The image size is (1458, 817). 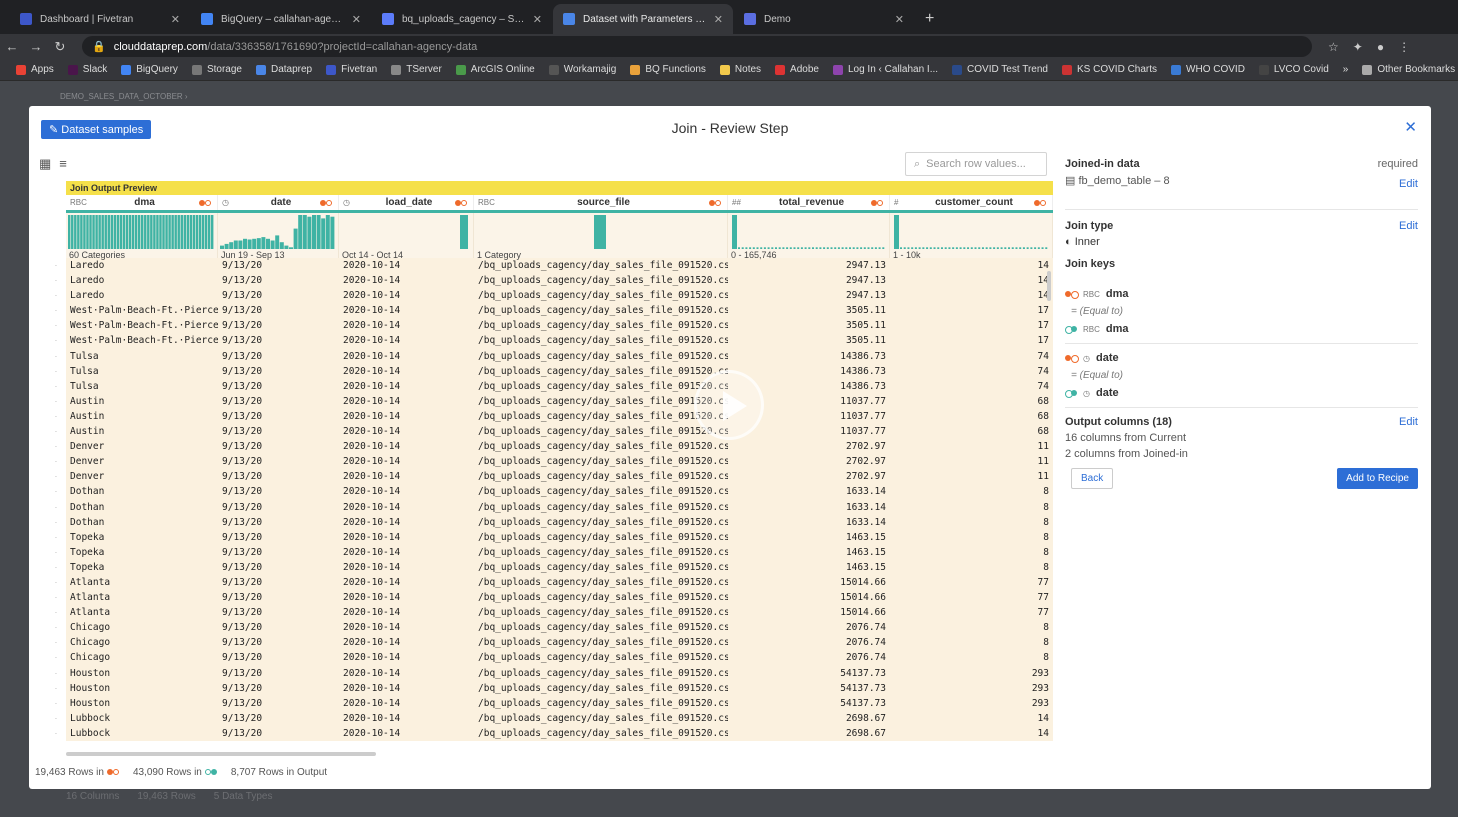 I want to click on close-icon: ✕, so click(x=1410, y=127).